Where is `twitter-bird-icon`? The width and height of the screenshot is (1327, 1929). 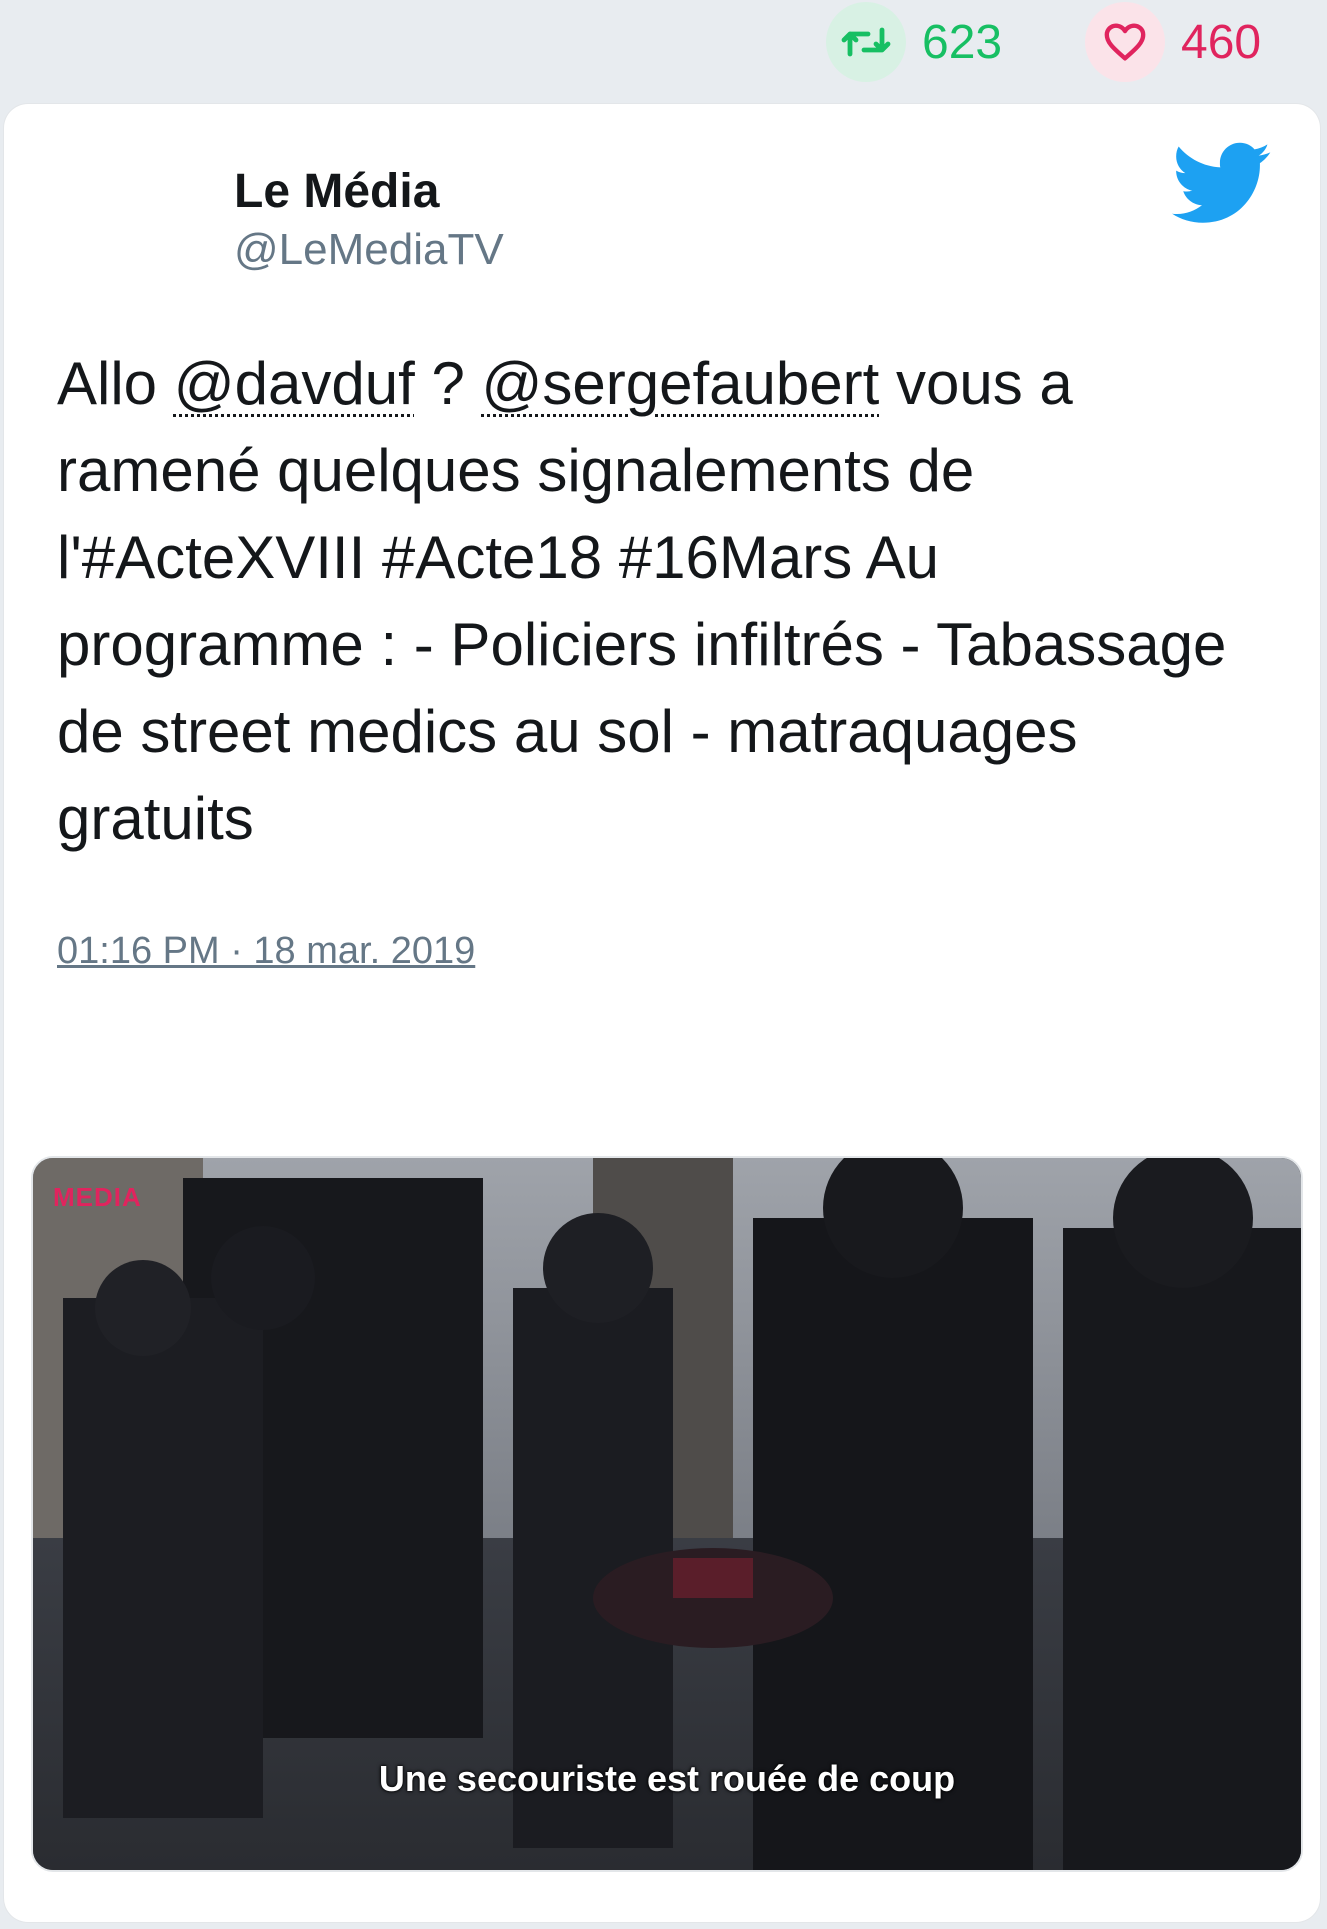 twitter-bird-icon is located at coordinates (1222, 184).